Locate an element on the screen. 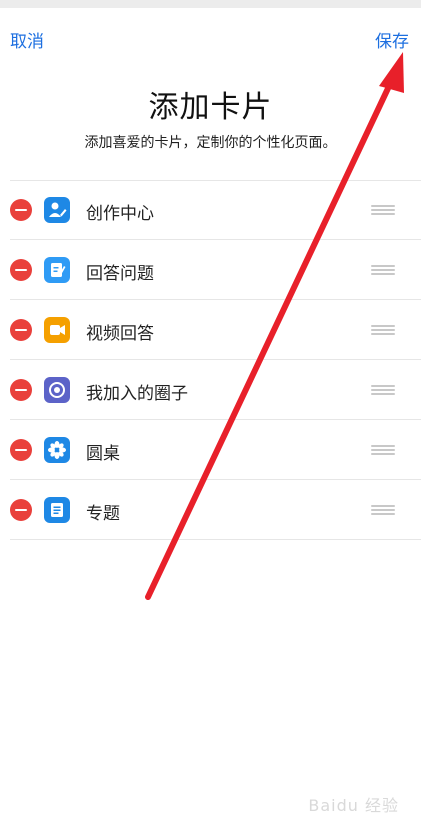 The width and height of the screenshot is (421, 824). roundtable-icon is located at coordinates (57, 450).